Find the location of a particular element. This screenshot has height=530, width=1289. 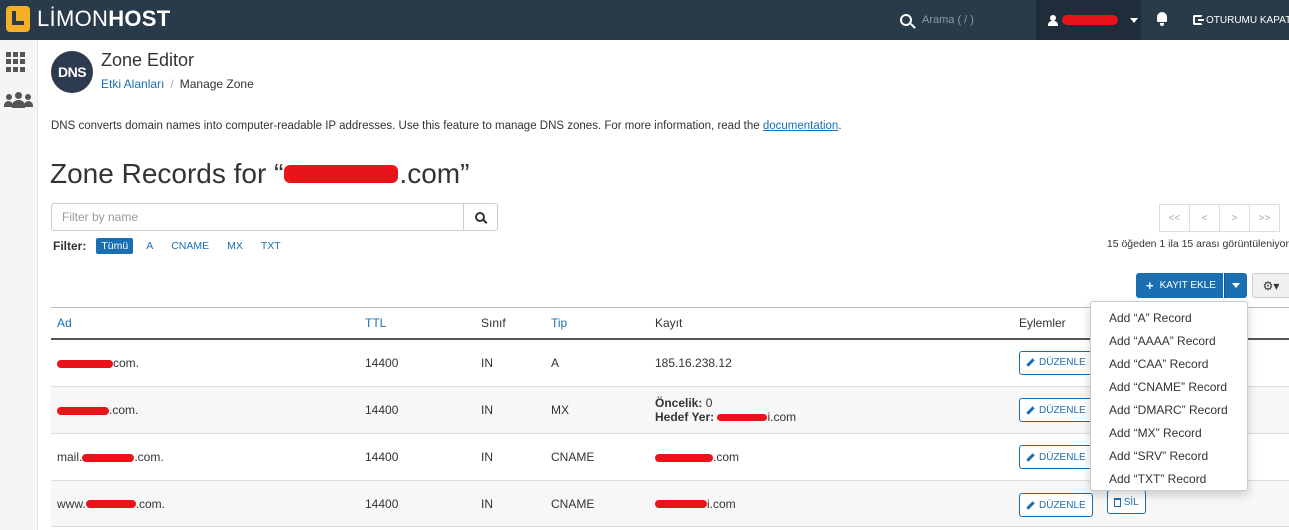

record-name: .com. is located at coordinates (205, 410).